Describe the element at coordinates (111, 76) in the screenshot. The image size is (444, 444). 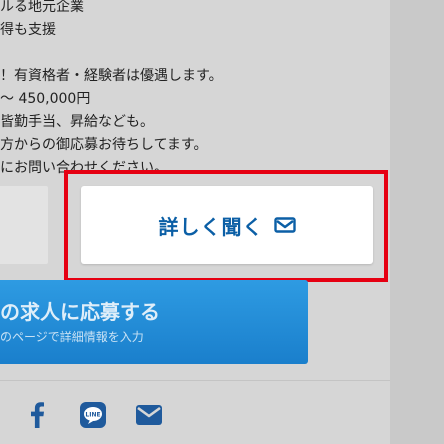
I see `job-text-line: ！有資格者・経験者は優遇します。` at that location.